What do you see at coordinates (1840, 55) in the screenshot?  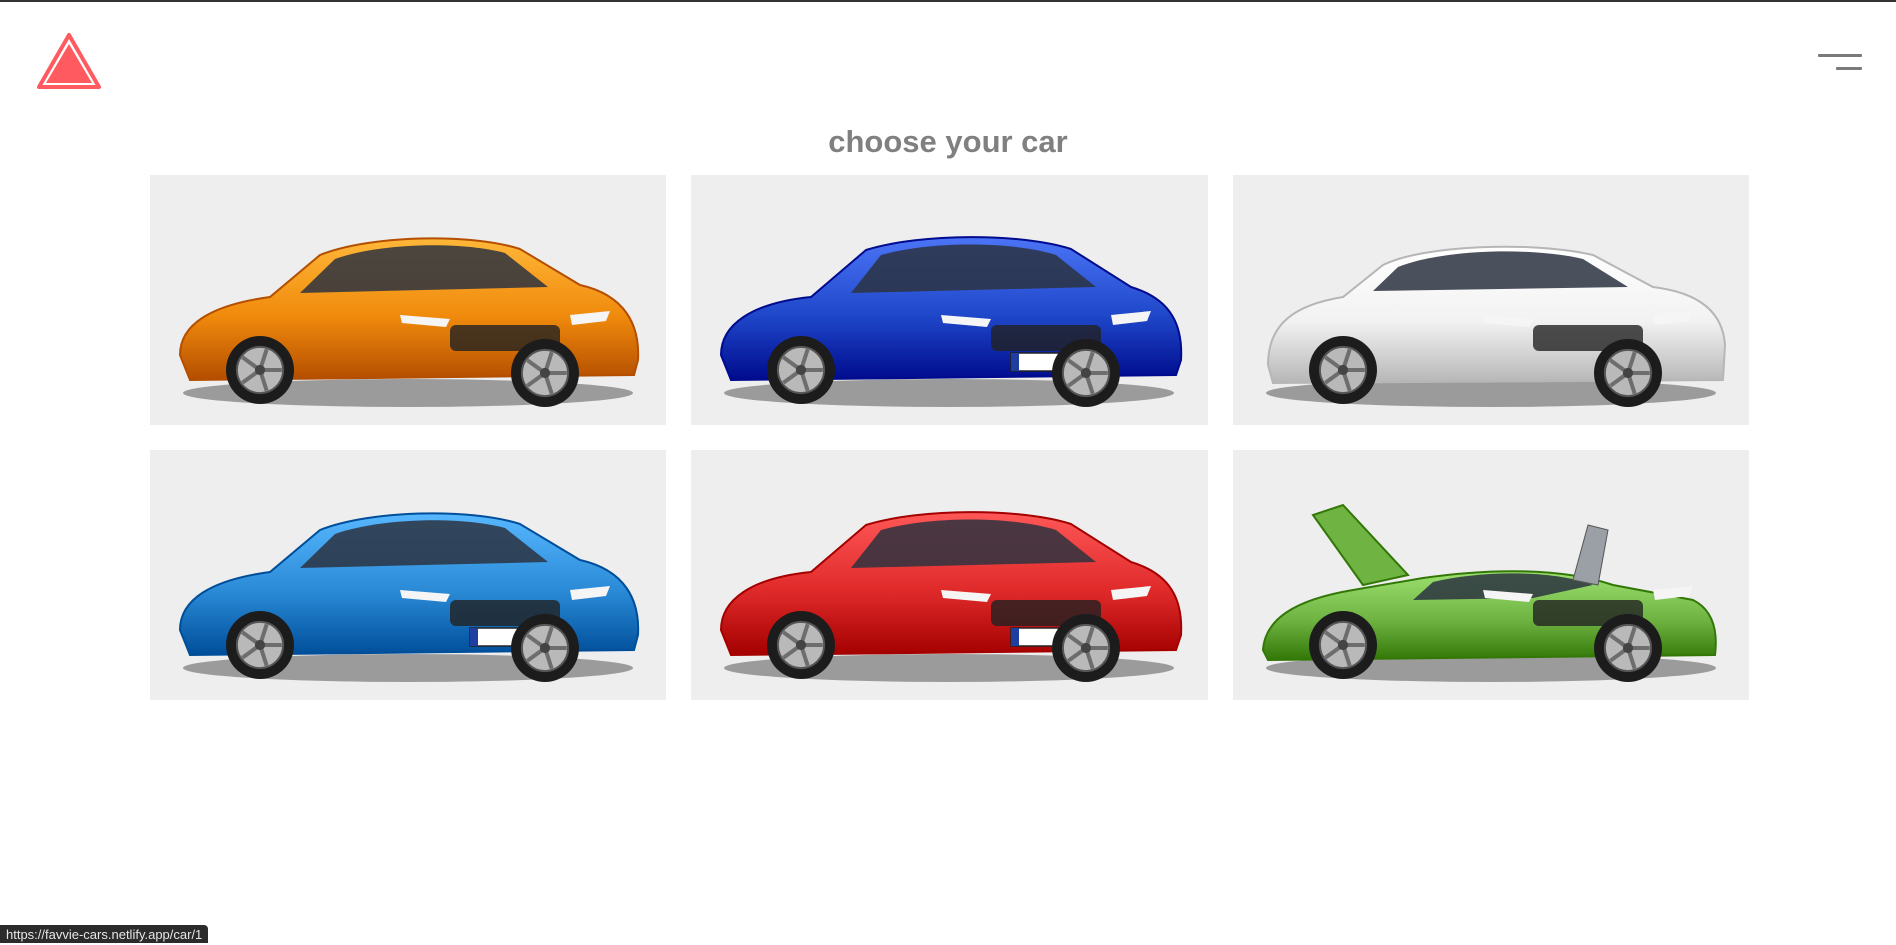 I see `menu-bar-top` at bounding box center [1840, 55].